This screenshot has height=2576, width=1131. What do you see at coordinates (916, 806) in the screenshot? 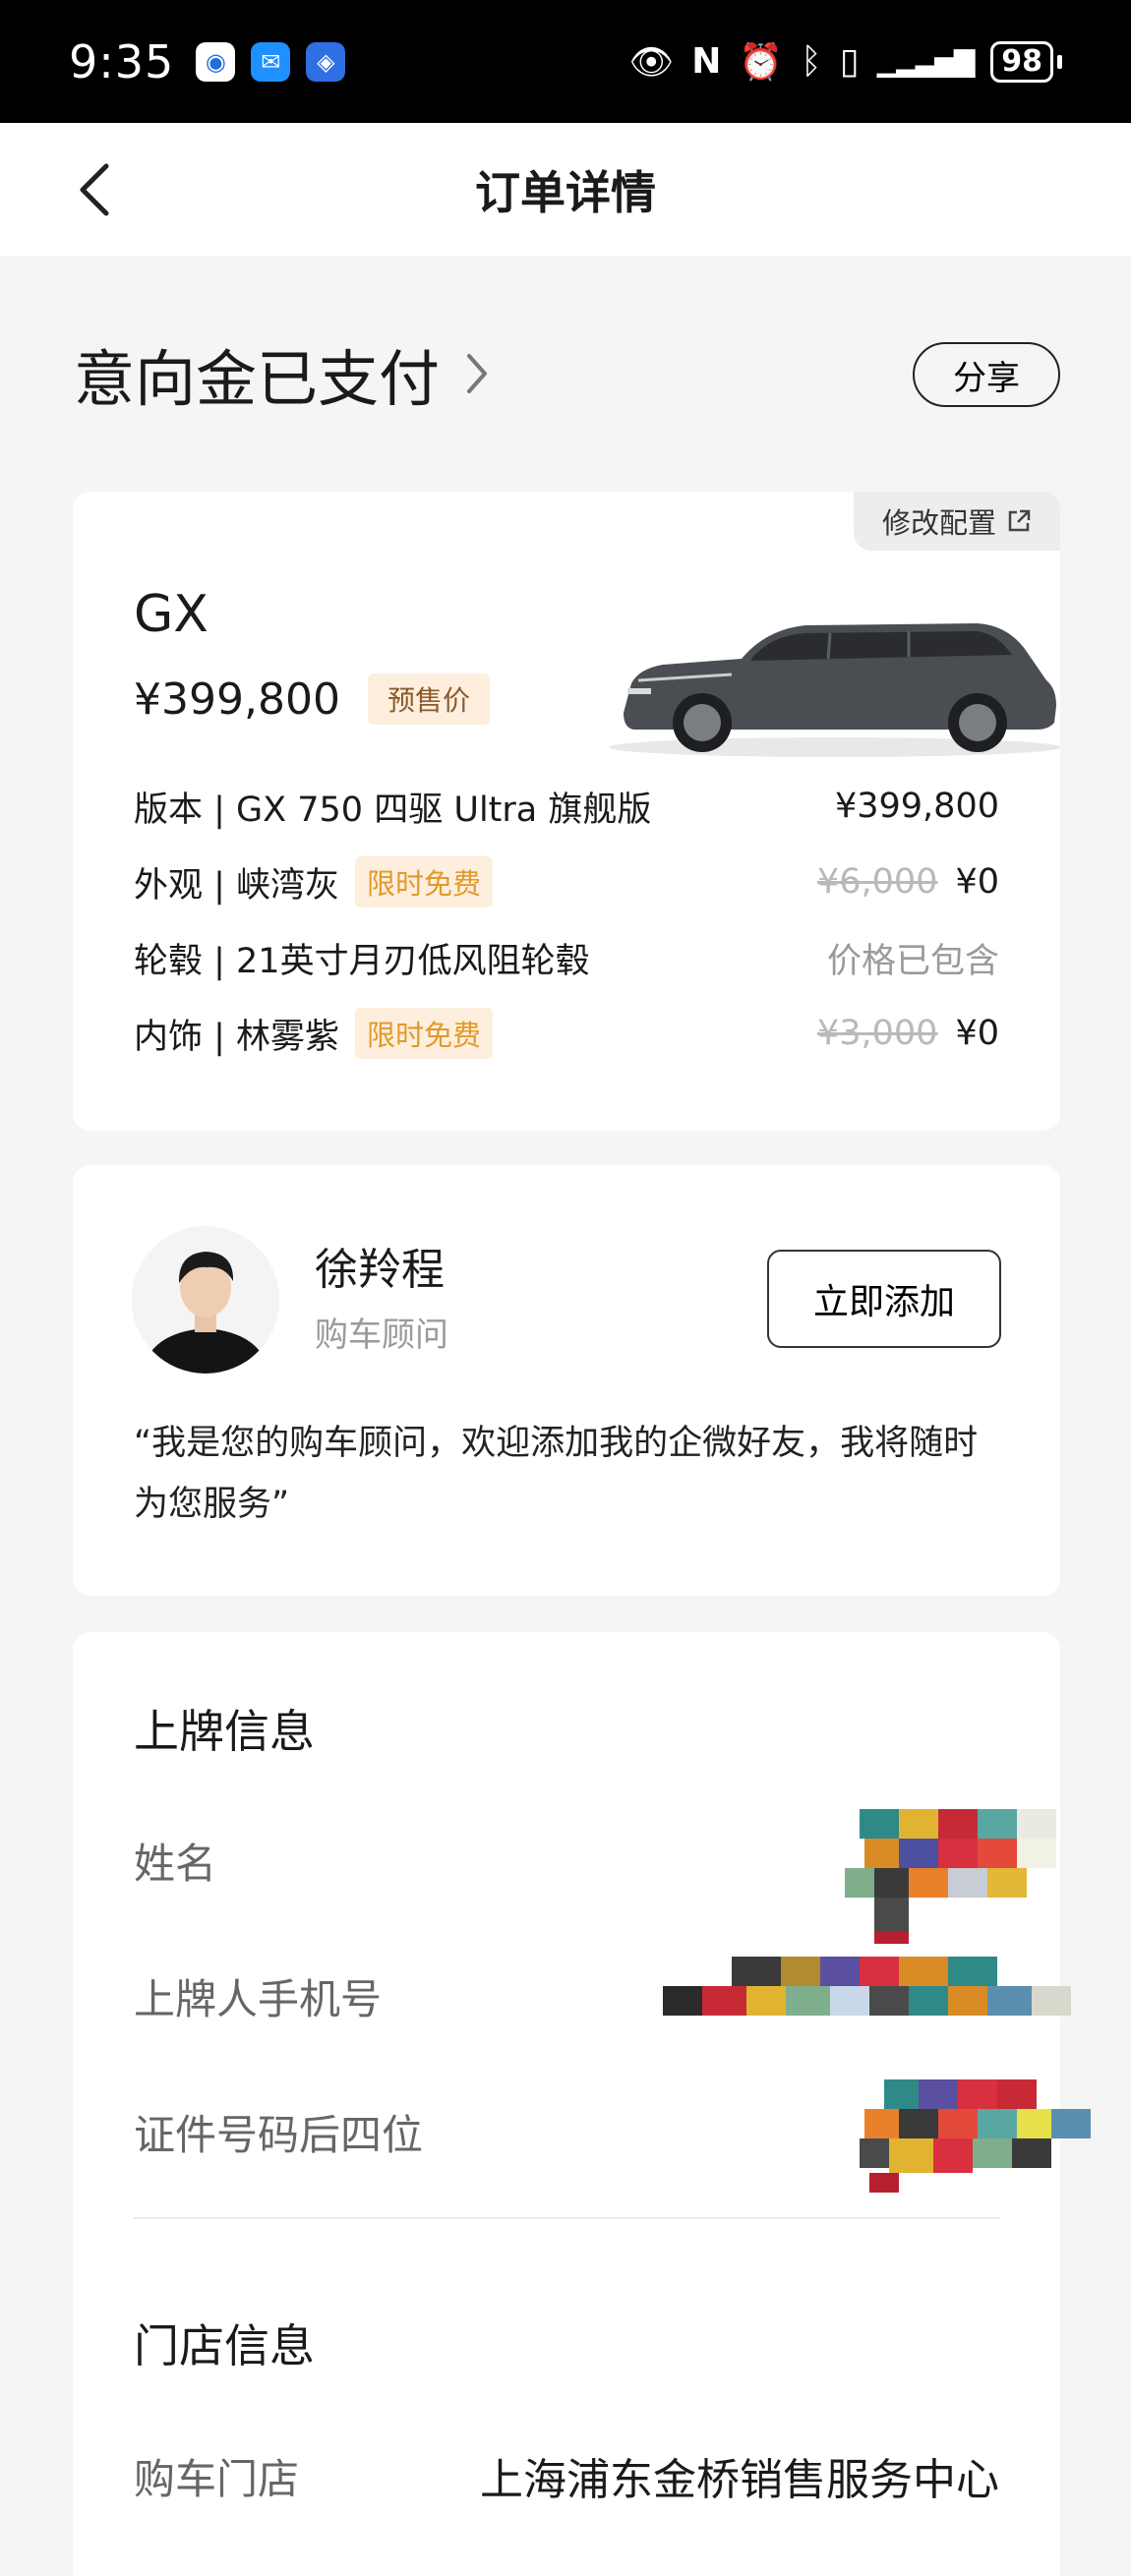
I see `spec-price: ¥399,800` at bounding box center [916, 806].